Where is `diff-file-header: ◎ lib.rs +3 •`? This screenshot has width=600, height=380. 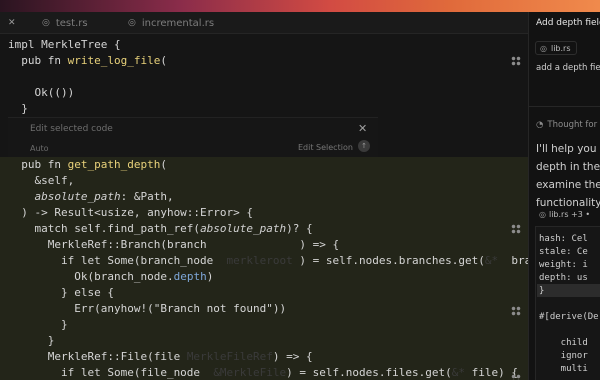 diff-file-header: ◎ lib.rs +3 • is located at coordinates (564, 214).